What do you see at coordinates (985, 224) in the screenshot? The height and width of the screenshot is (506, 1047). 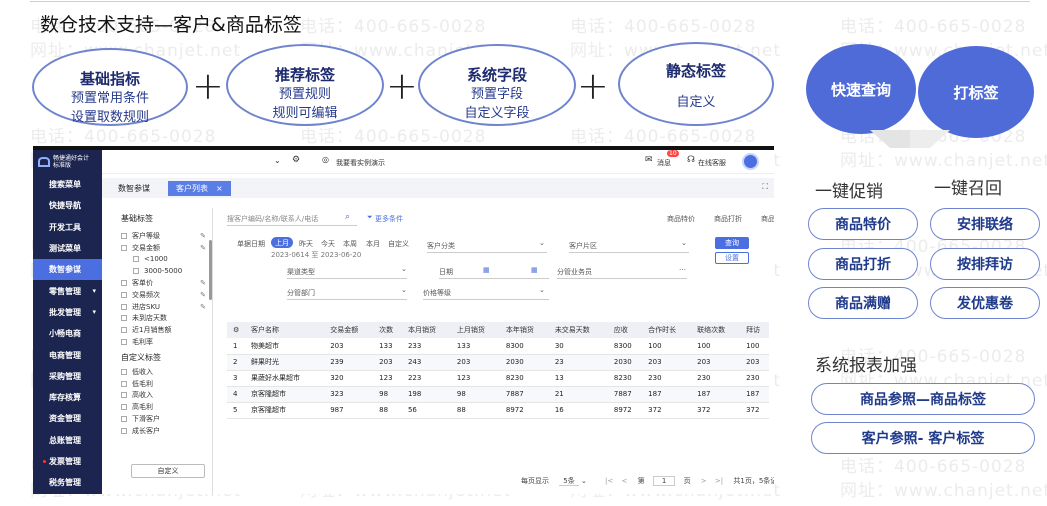 I see `arrange-contact-button: 安排联络` at bounding box center [985, 224].